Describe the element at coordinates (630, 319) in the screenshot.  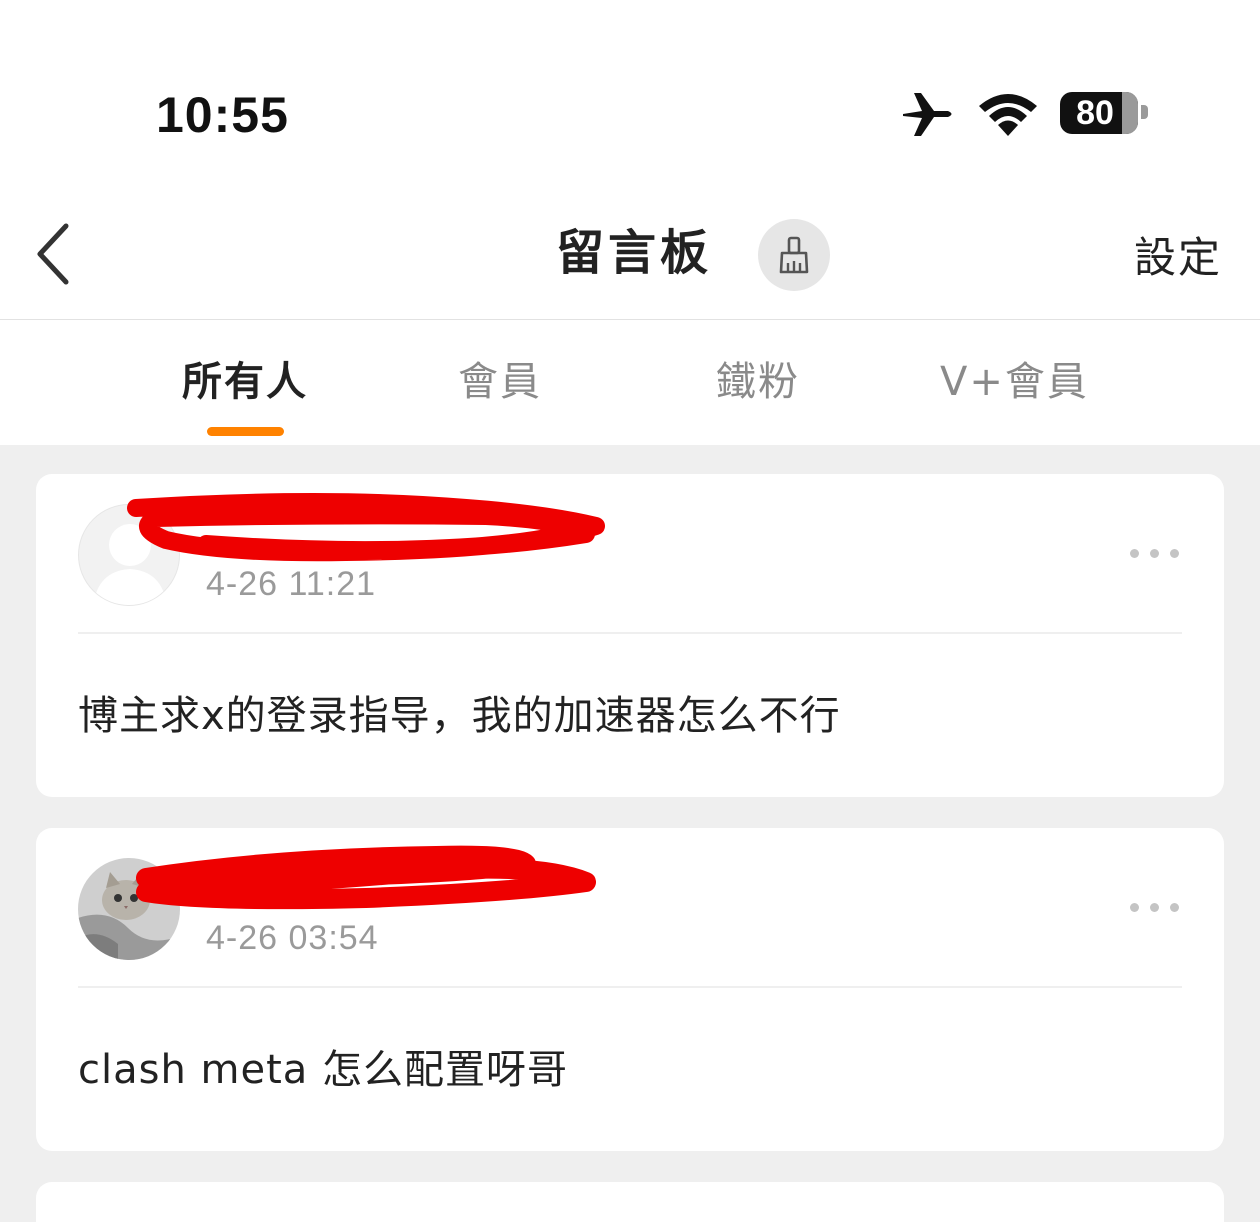
I see `nav-divider` at that location.